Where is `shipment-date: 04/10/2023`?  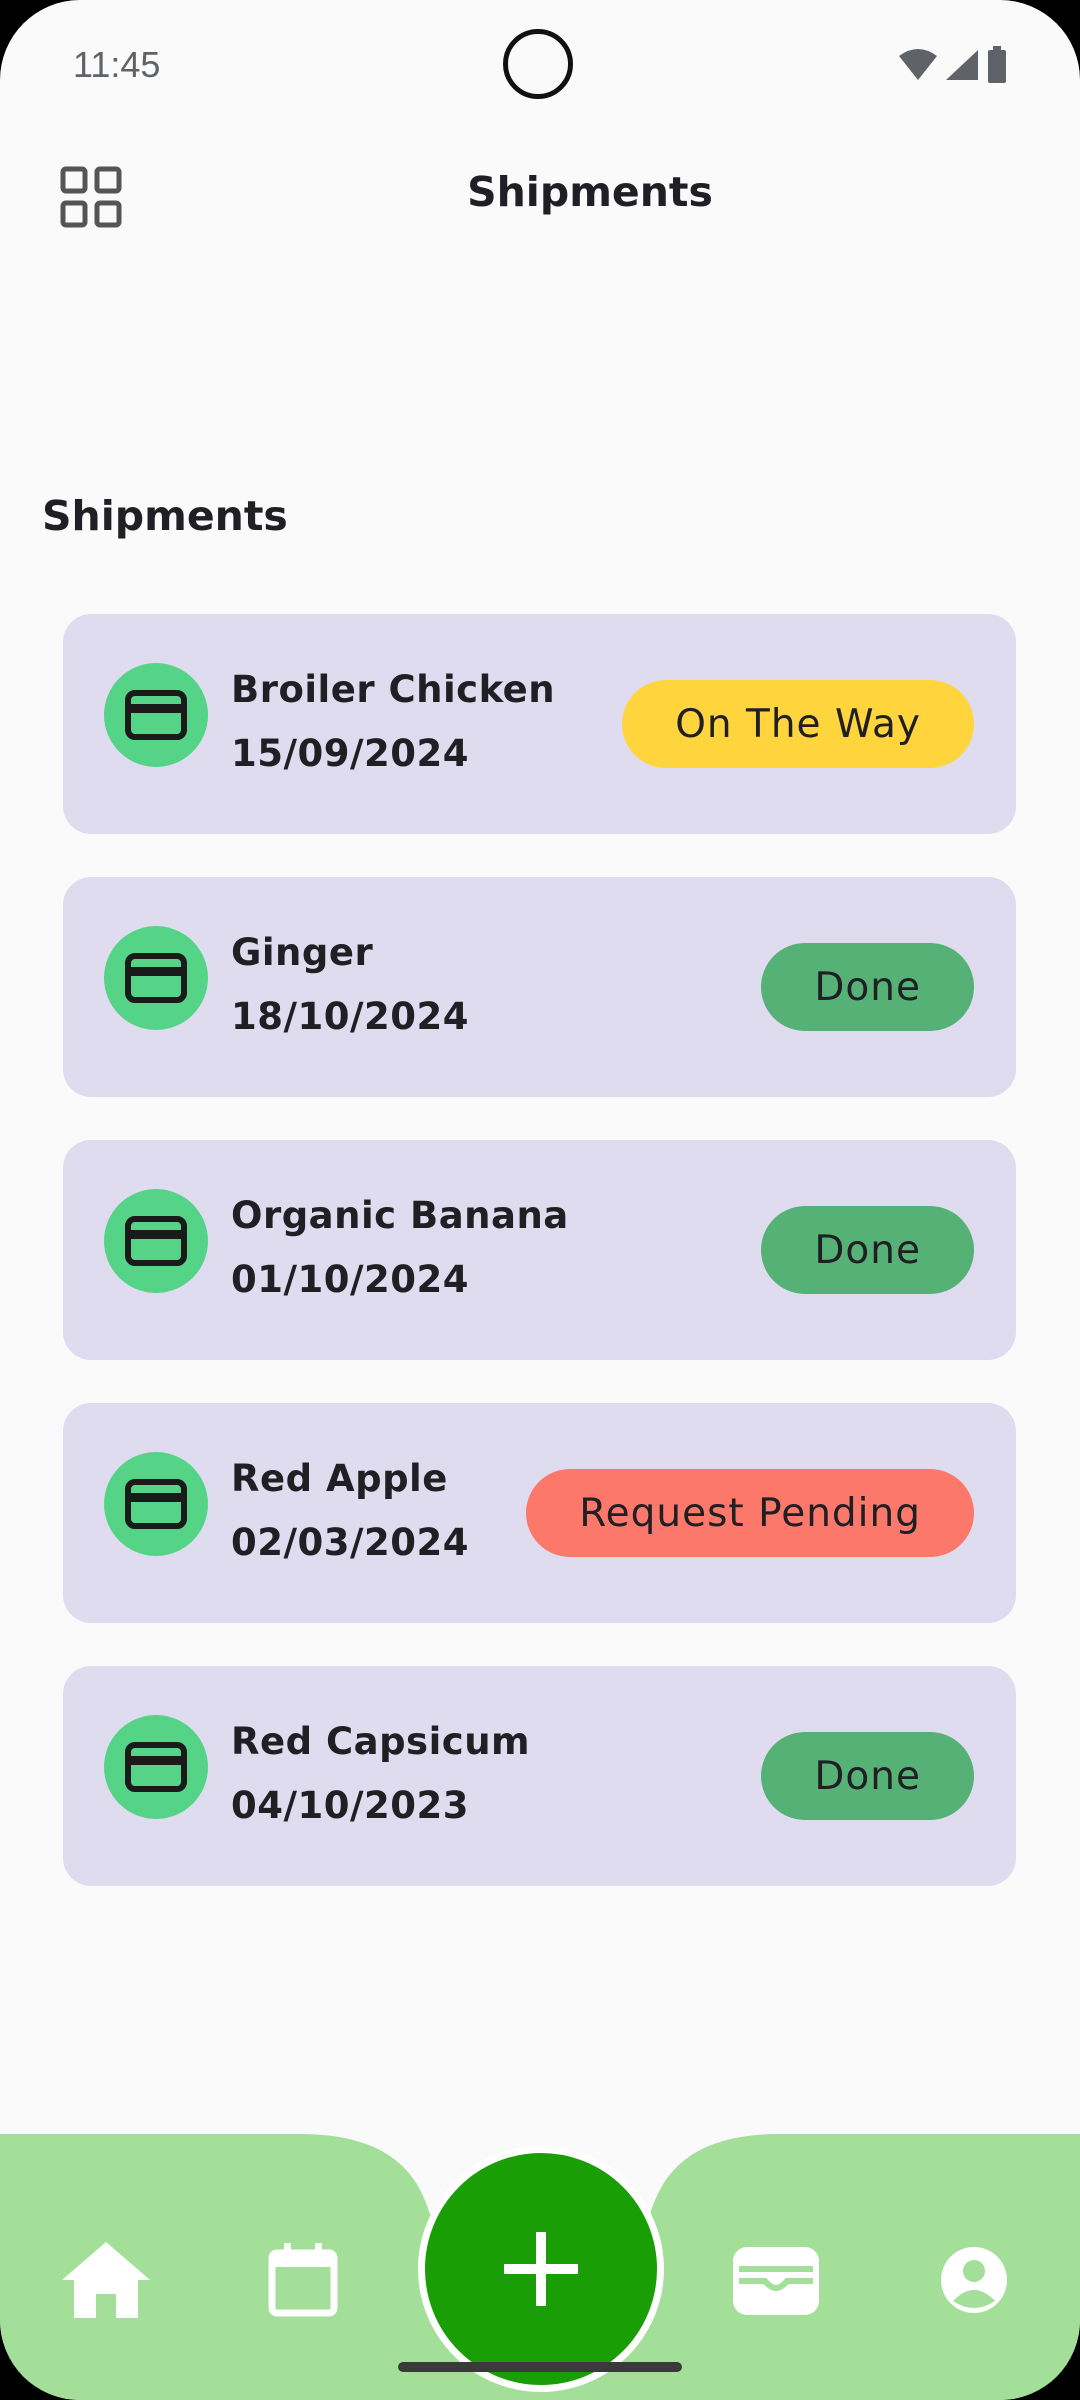 shipment-date: 04/10/2023 is located at coordinates (350, 1805).